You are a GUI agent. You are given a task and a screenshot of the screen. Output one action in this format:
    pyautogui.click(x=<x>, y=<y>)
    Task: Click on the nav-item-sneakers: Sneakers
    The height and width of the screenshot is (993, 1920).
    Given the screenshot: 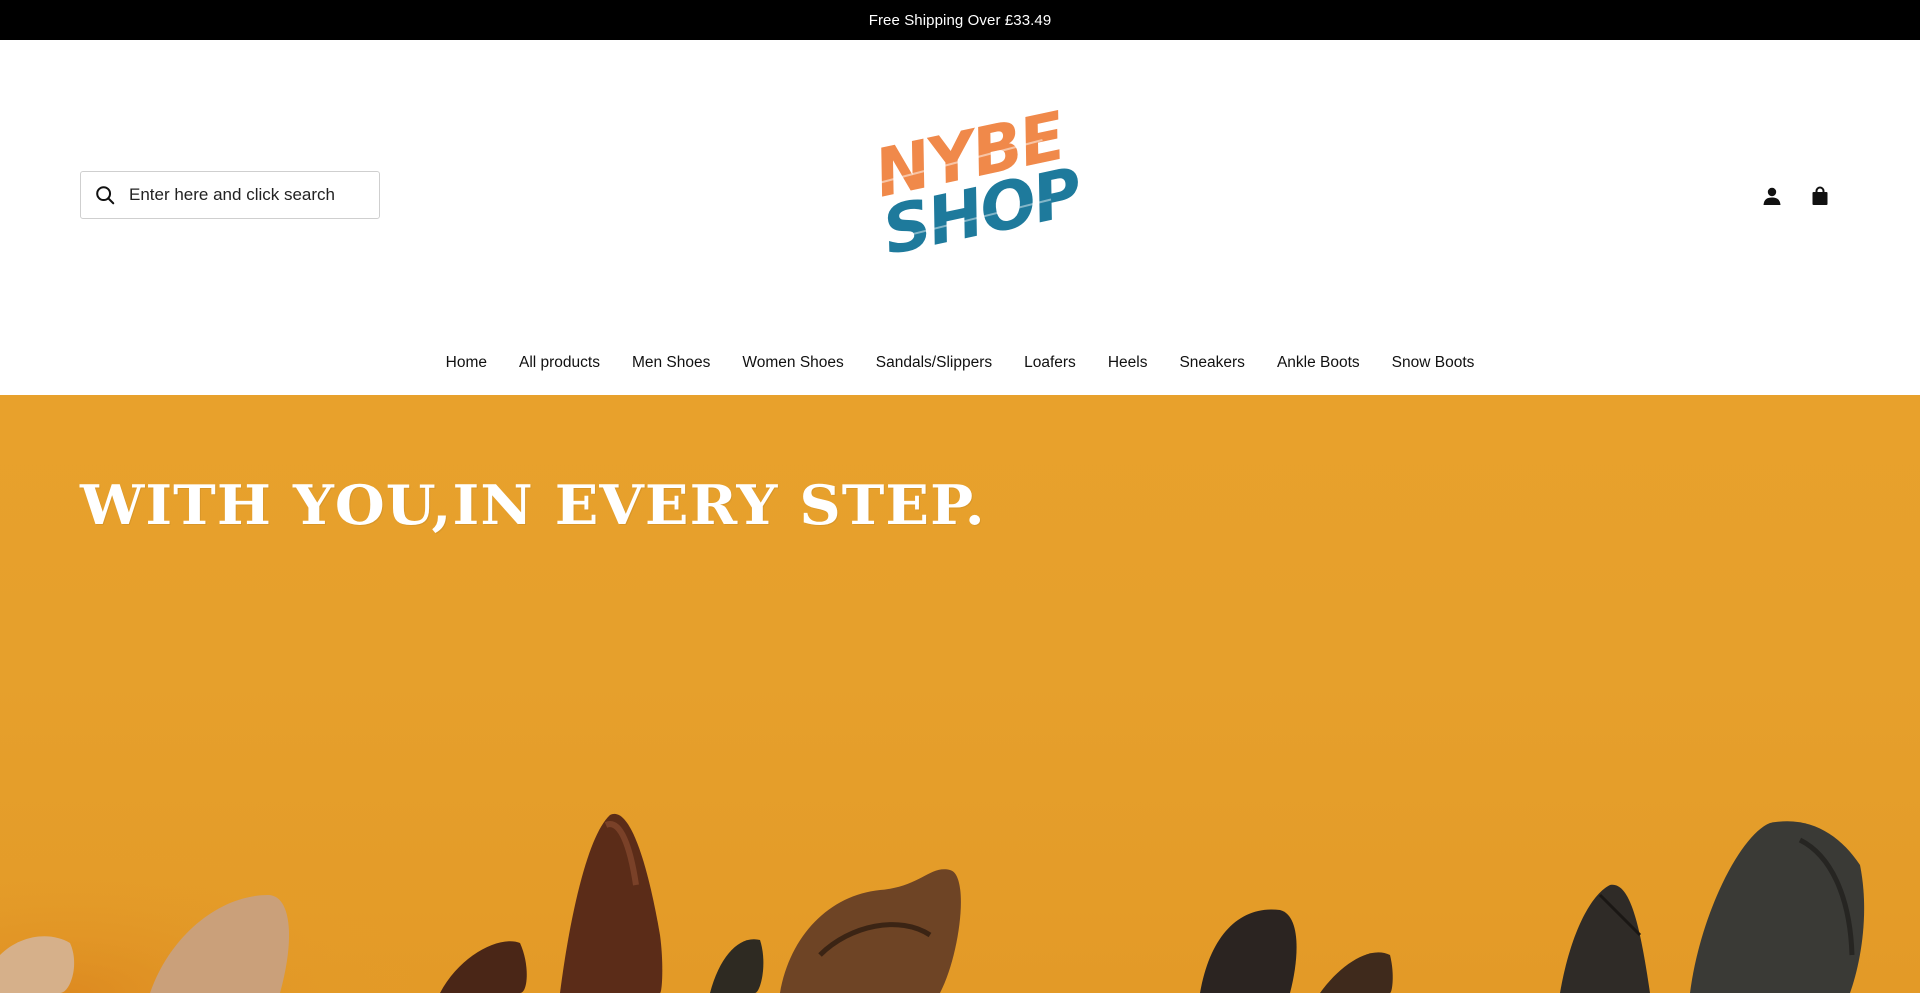 What is the action you would take?
    pyautogui.click(x=1211, y=363)
    